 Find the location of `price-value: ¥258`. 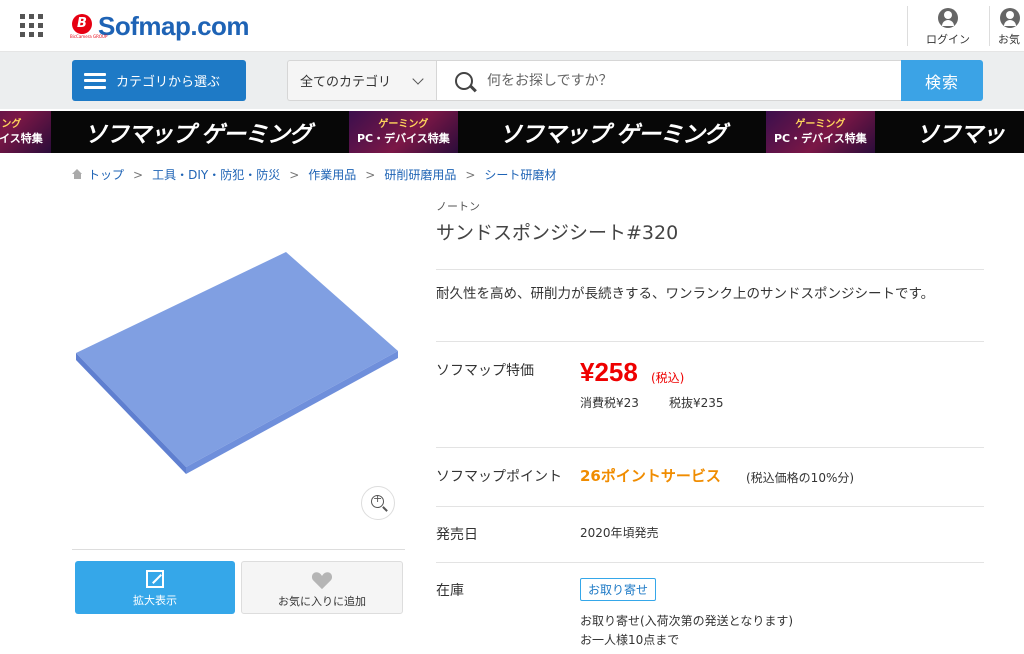

price-value: ¥258 is located at coordinates (609, 372).